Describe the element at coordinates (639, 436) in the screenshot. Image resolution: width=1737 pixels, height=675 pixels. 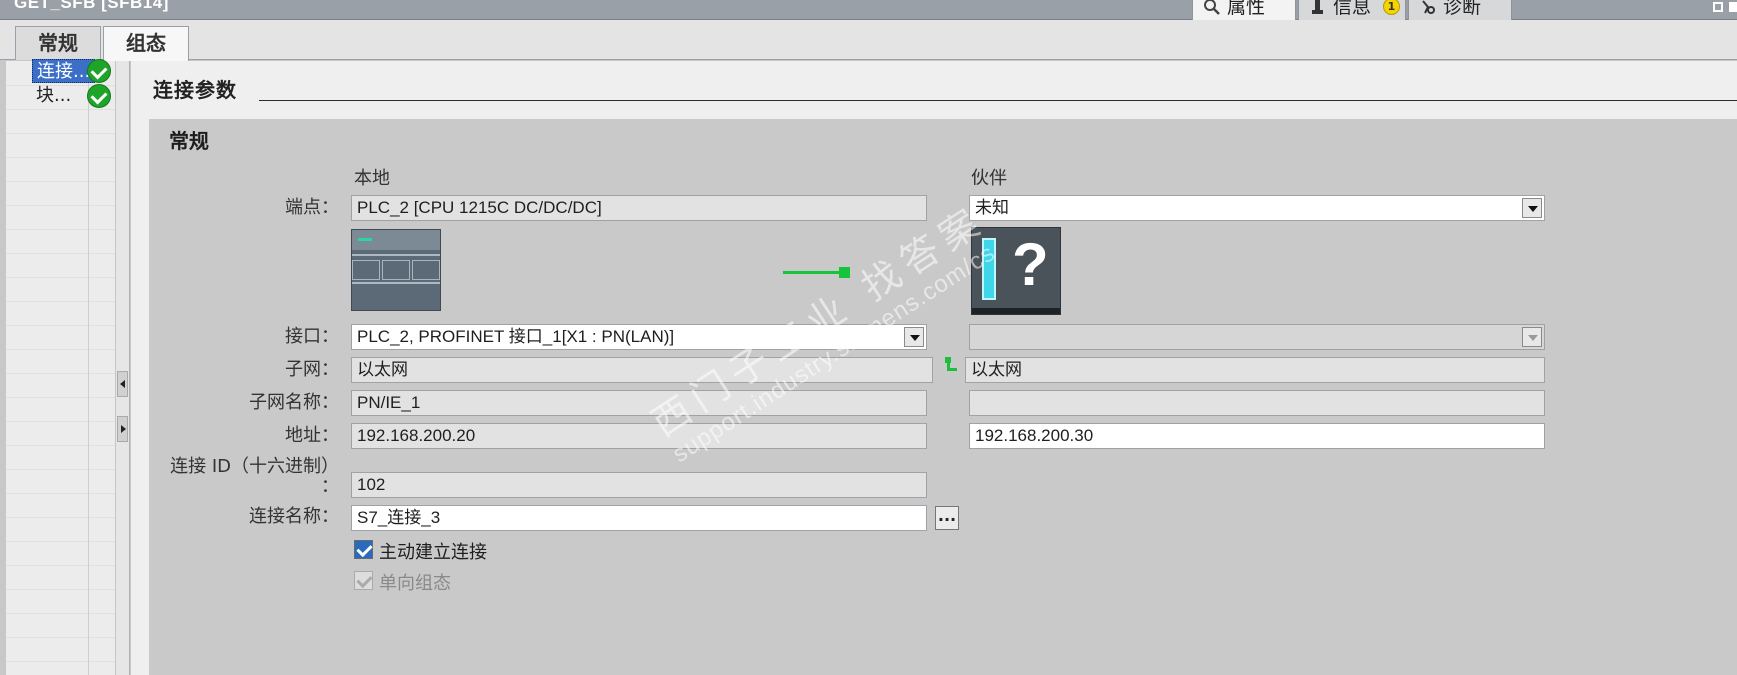
I see `local-address-field: 192.168.200.20` at that location.